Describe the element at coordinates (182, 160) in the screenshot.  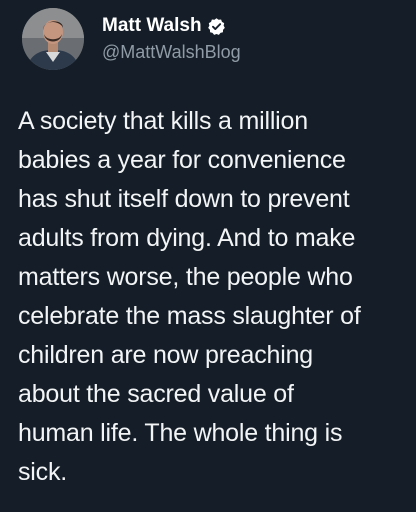
I see `tweet-text-line: babies a year for convenience` at that location.